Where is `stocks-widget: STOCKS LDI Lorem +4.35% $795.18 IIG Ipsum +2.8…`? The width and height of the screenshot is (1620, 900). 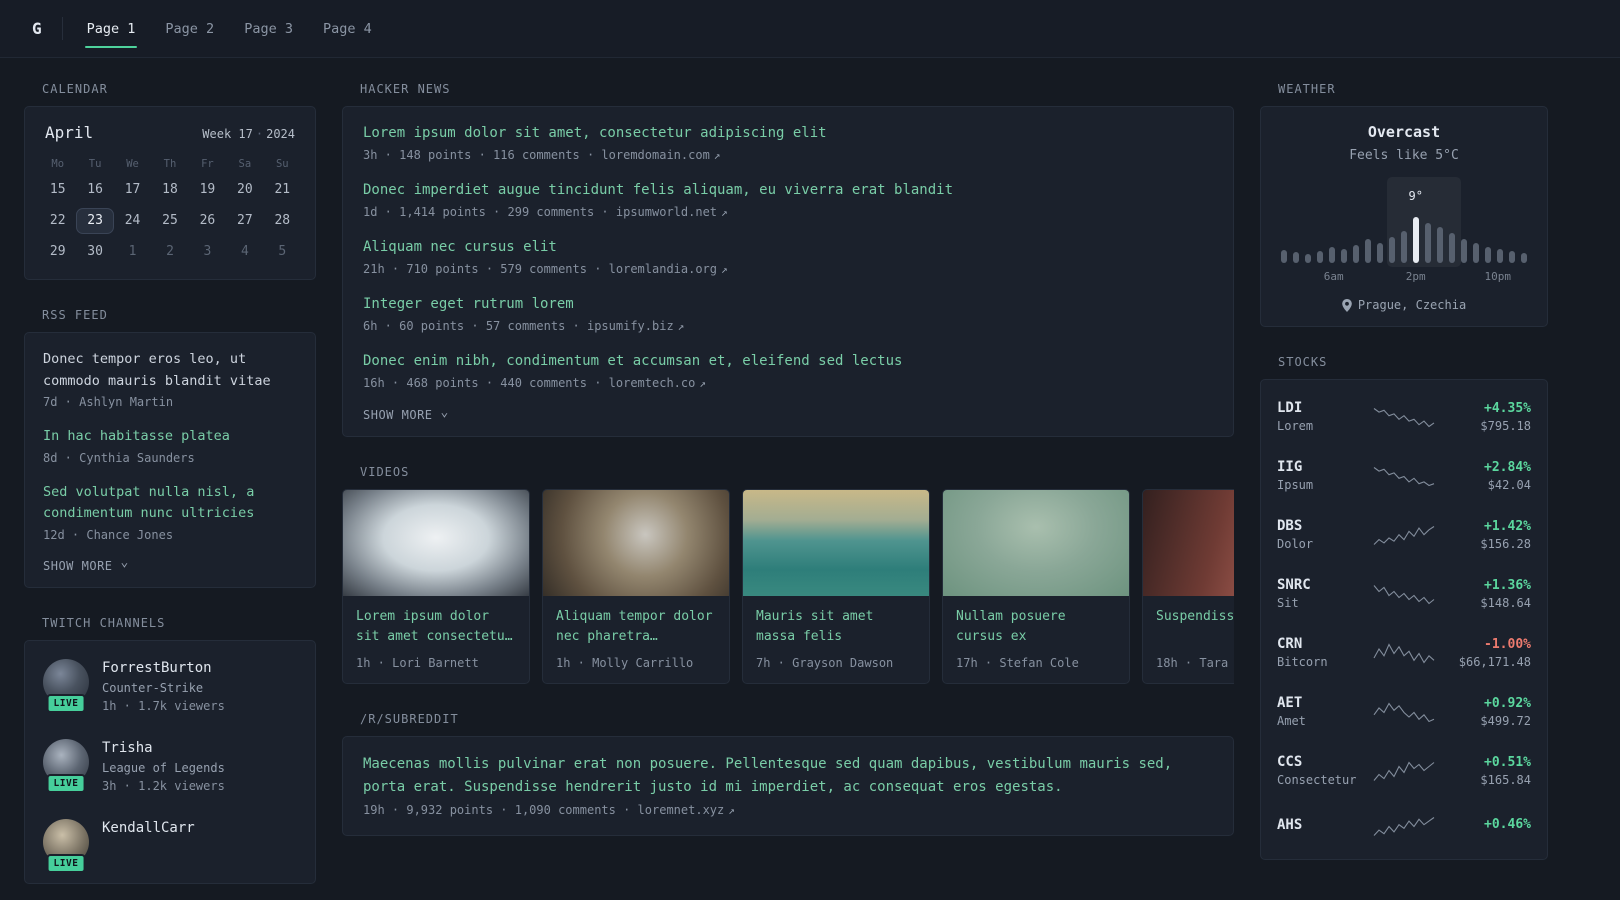
stocks-widget: STOCKS LDI Lorem +4.35% $795.18 IIG Ipsum +2.8… is located at coordinates (1404, 607).